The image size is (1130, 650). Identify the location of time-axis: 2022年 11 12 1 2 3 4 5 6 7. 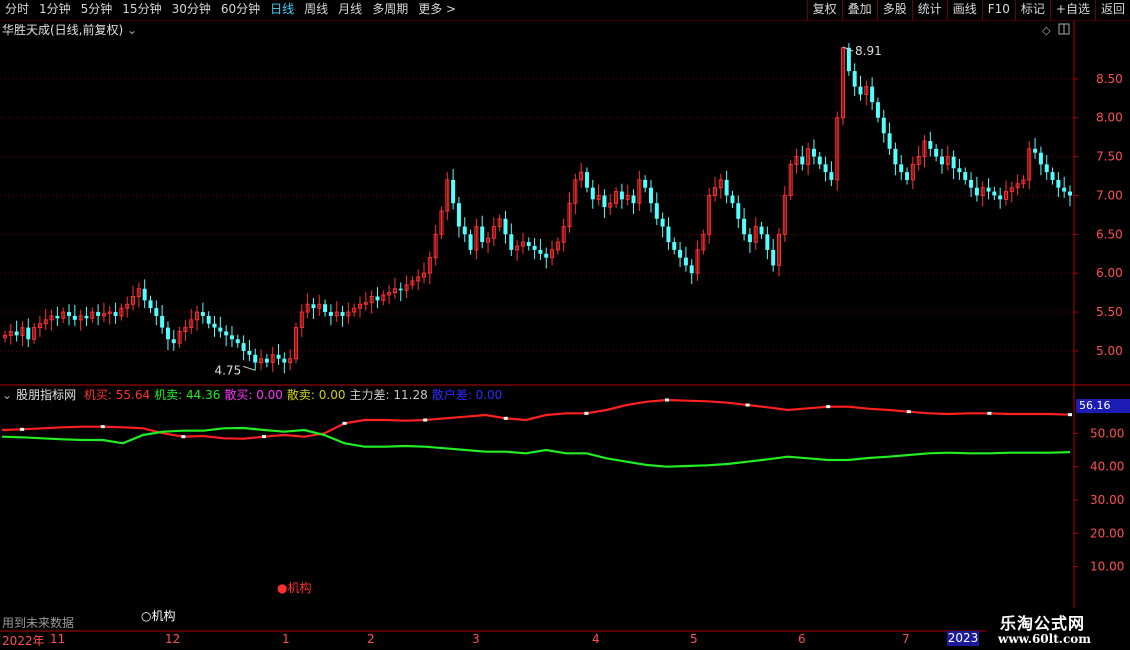
(493, 640).